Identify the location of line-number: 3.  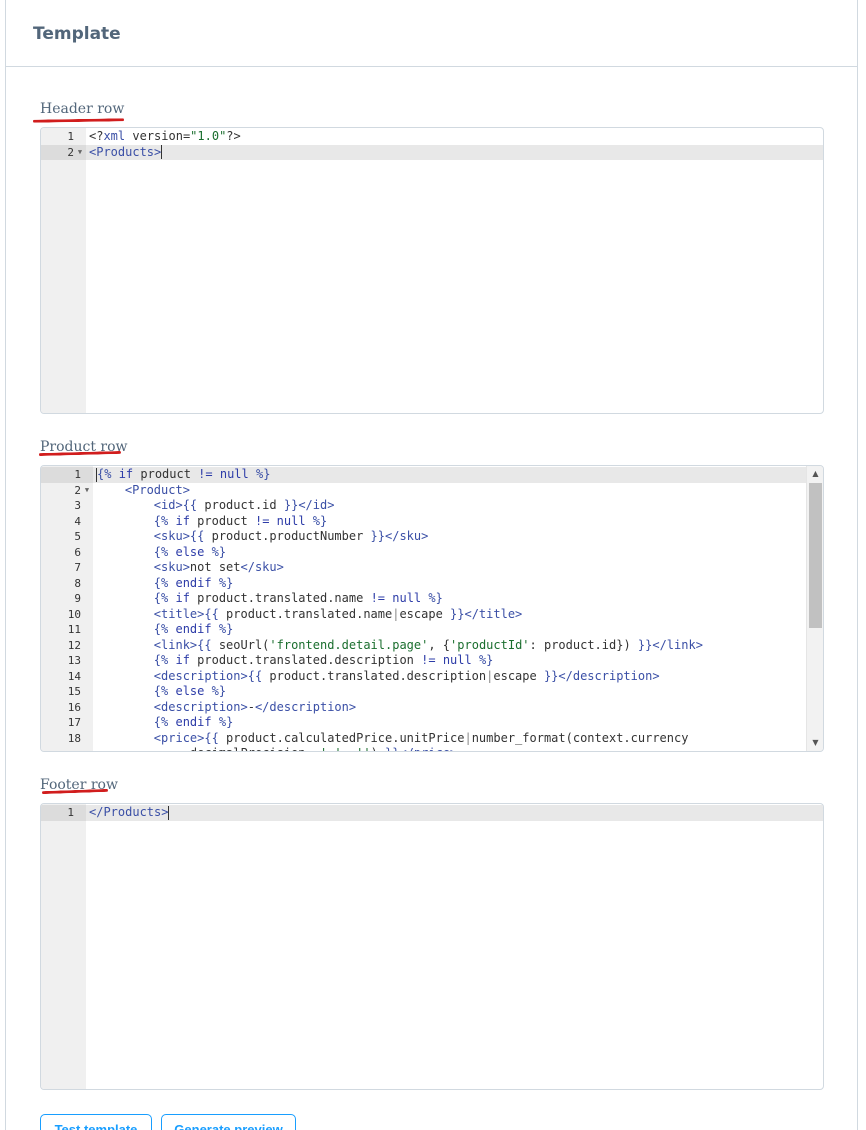
(77, 505).